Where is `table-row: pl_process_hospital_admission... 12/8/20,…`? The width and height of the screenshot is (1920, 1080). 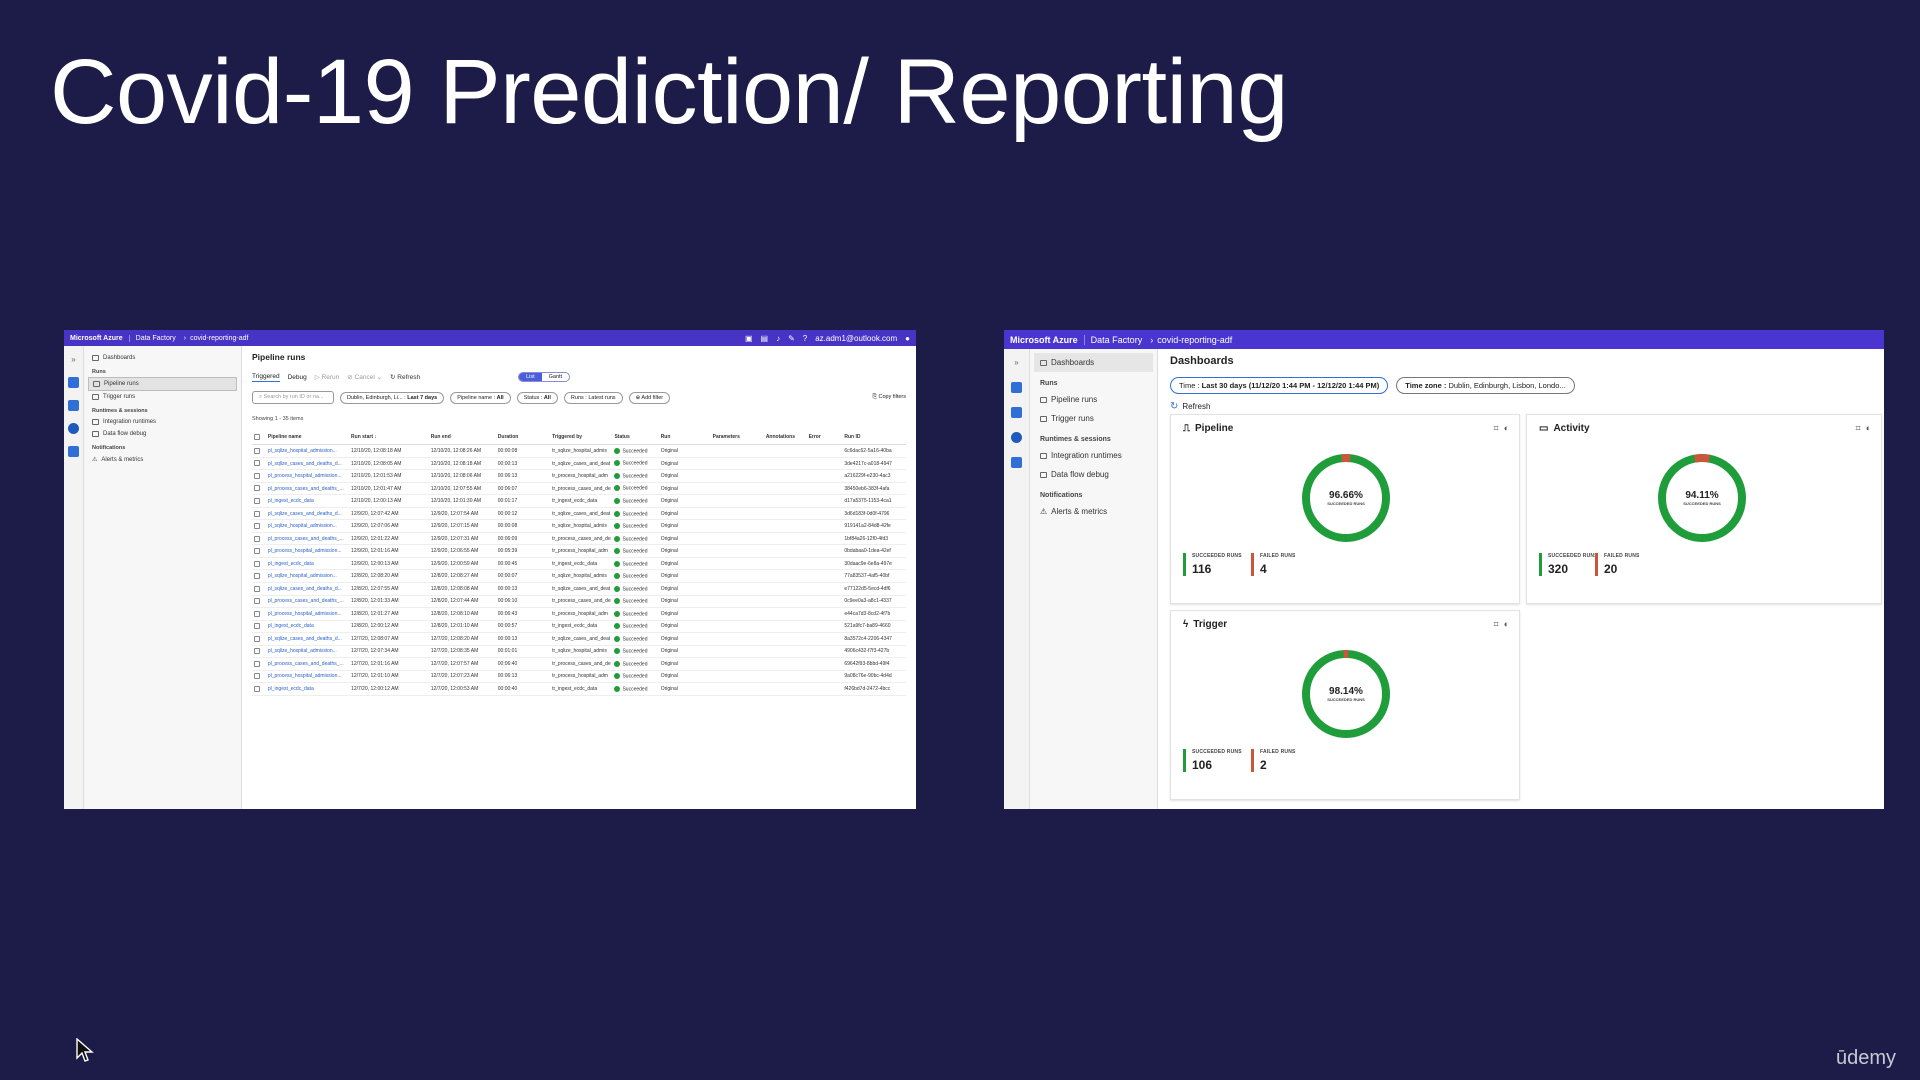 table-row: pl_process_hospital_admission... 12/8/20,… is located at coordinates (579, 614).